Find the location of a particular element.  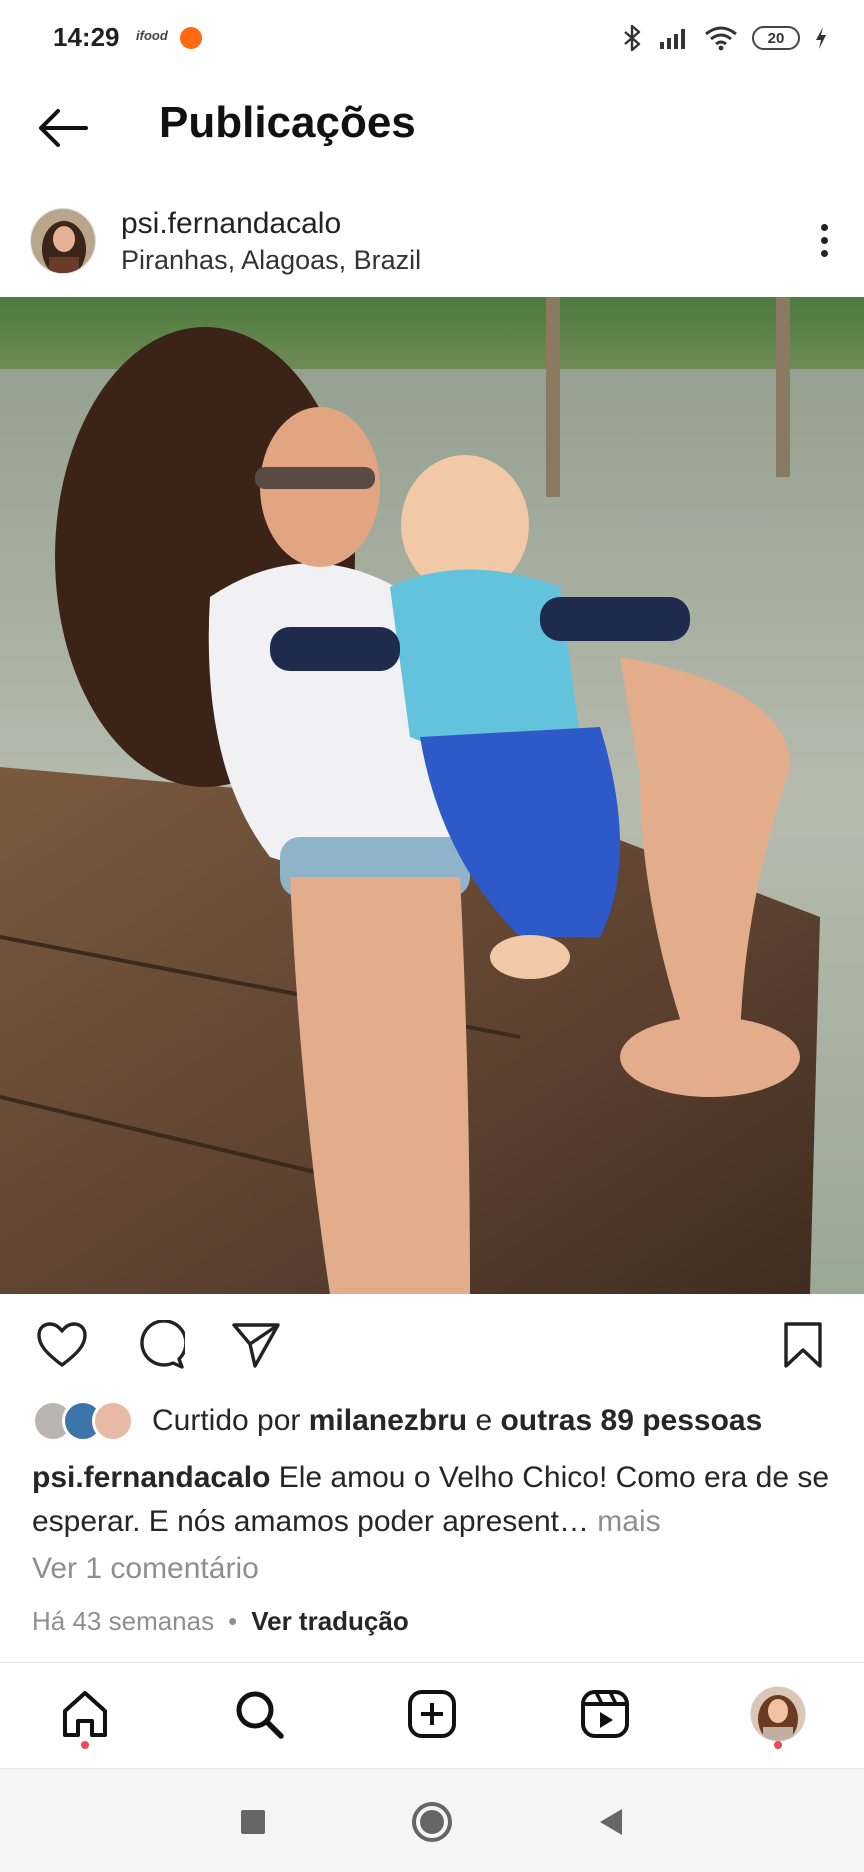

status-icons: 20 is located at coordinates (725, 38).